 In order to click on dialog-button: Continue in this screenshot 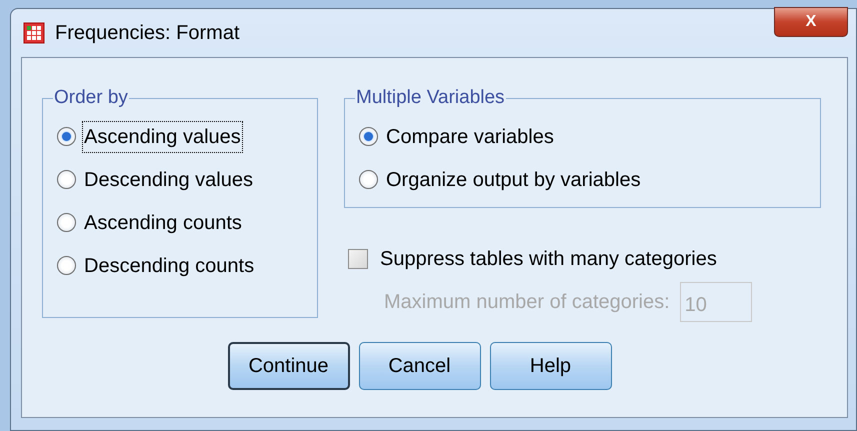, I will do `click(289, 366)`.